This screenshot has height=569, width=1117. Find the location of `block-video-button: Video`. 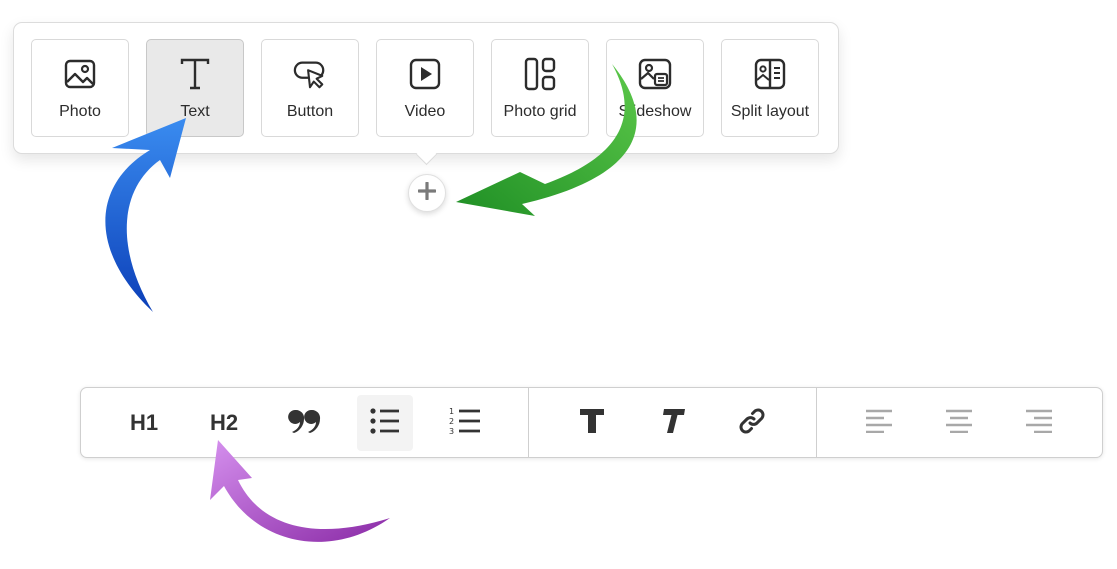

block-video-button: Video is located at coordinates (425, 88).